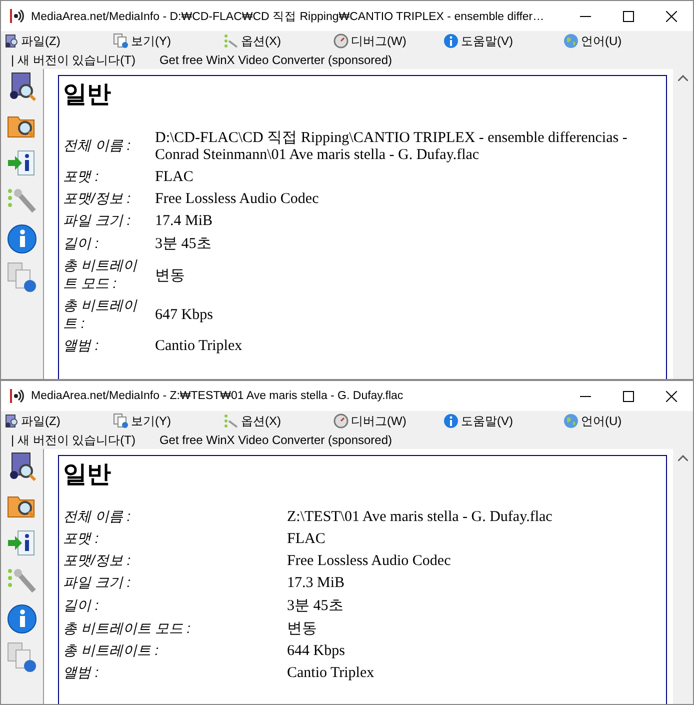 This screenshot has height=705, width=694. I want to click on field-value: 17.3 MiB, so click(316, 583).